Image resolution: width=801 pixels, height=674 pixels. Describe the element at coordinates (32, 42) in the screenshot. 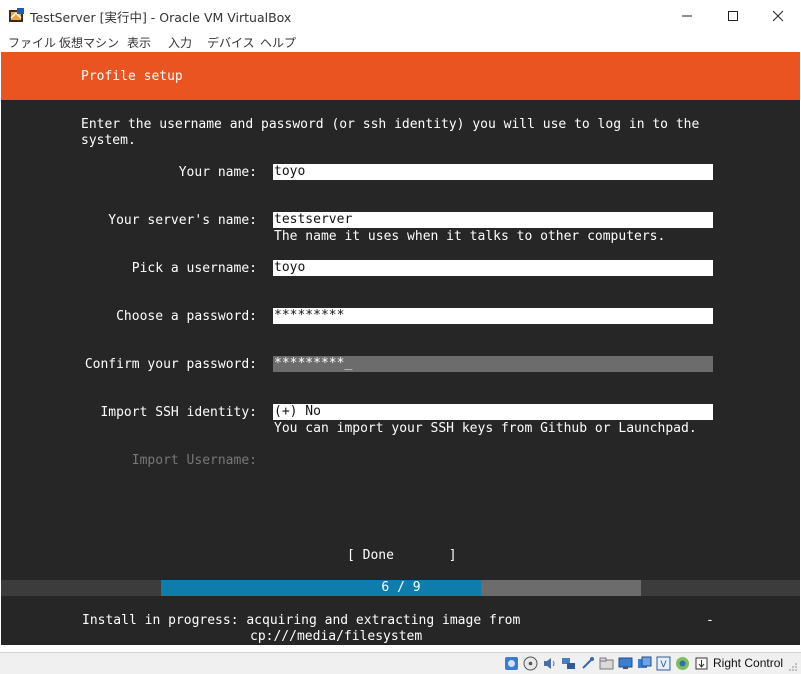

I see `menu-file: ファイル` at that location.